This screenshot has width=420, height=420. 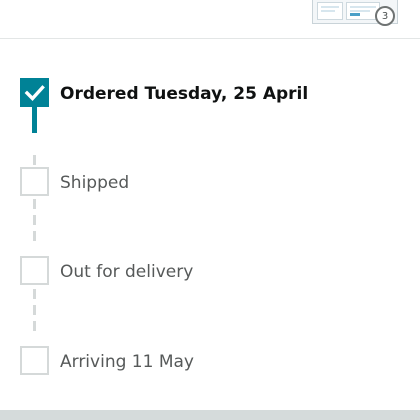 I want to click on step-out-for-delivery-label: Out for delivery, so click(x=127, y=272).